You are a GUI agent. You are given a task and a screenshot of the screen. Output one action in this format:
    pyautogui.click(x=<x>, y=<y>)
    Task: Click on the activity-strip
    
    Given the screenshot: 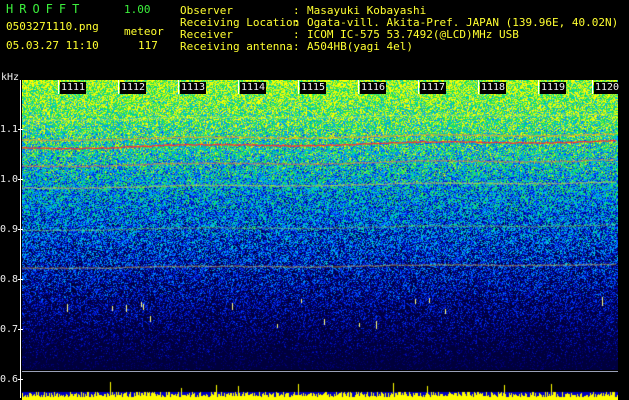 What is the action you would take?
    pyautogui.click(x=320, y=389)
    